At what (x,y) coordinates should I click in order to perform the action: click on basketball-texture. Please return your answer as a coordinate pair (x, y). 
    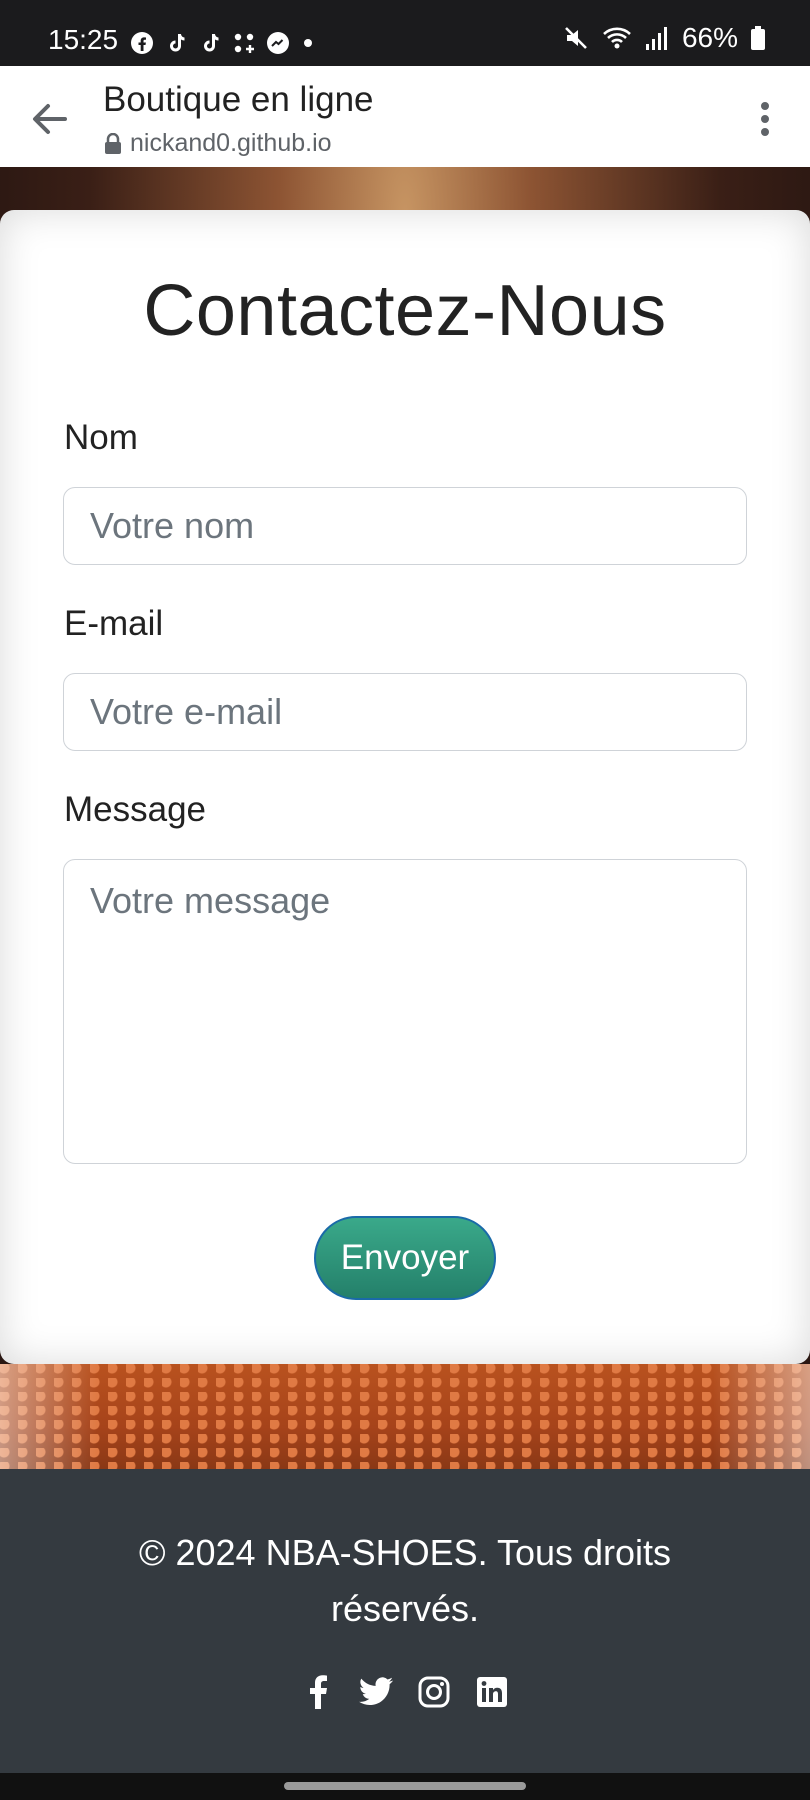
    Looking at the image, I should click on (405, 1416).